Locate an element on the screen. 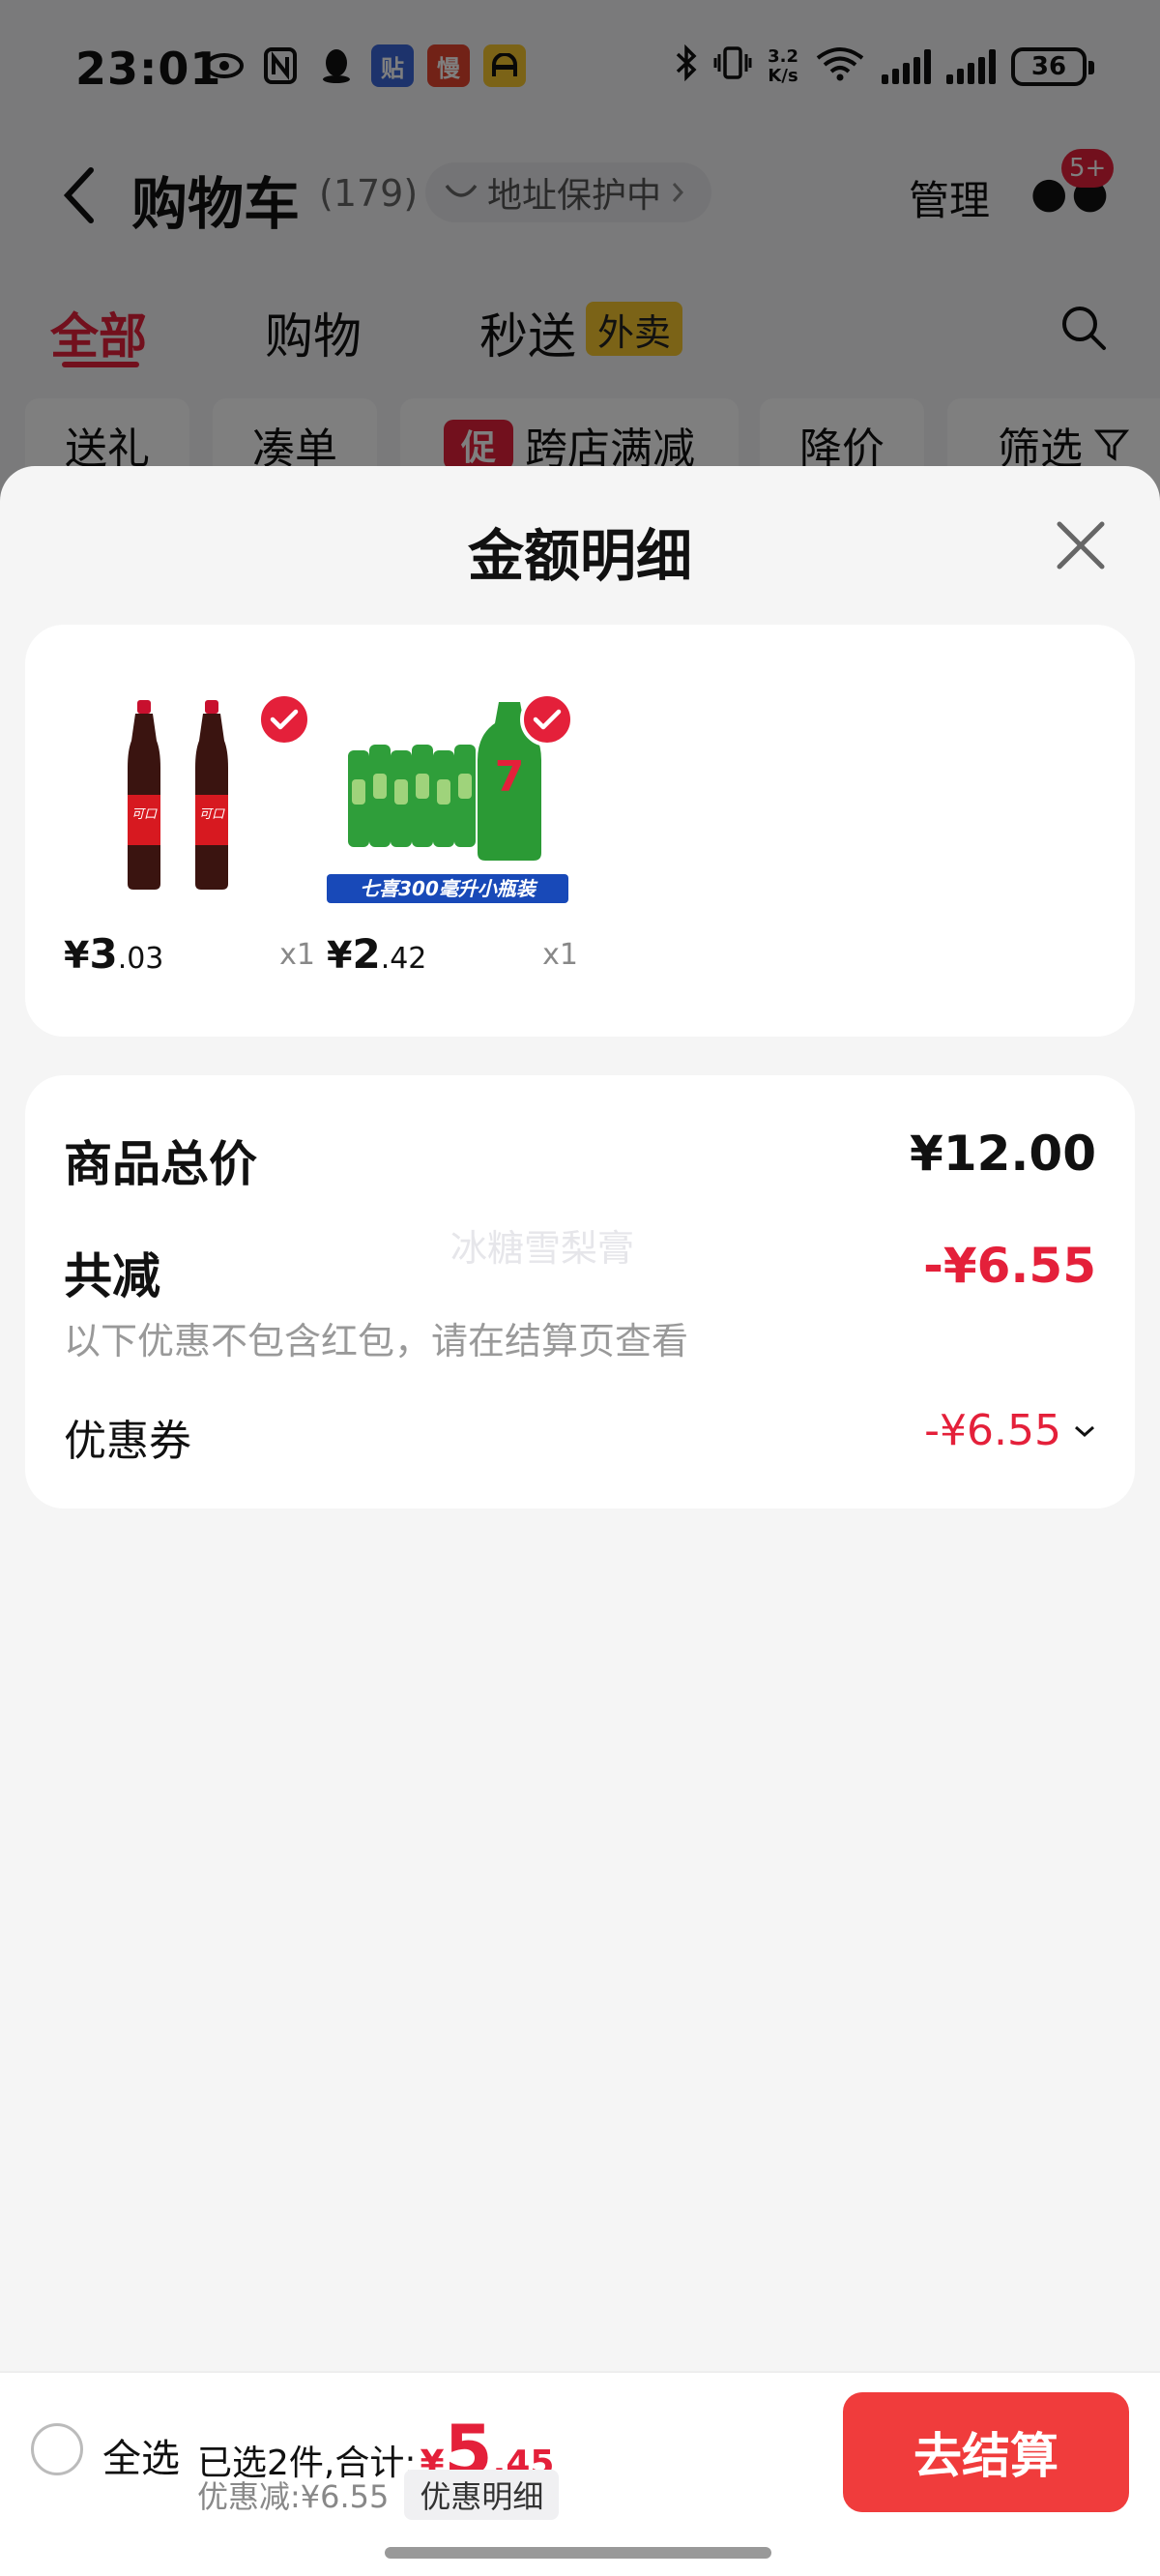 Image resolution: width=1160 pixels, height=2576 pixels. product-price: ¥2.42 is located at coordinates (377, 954).